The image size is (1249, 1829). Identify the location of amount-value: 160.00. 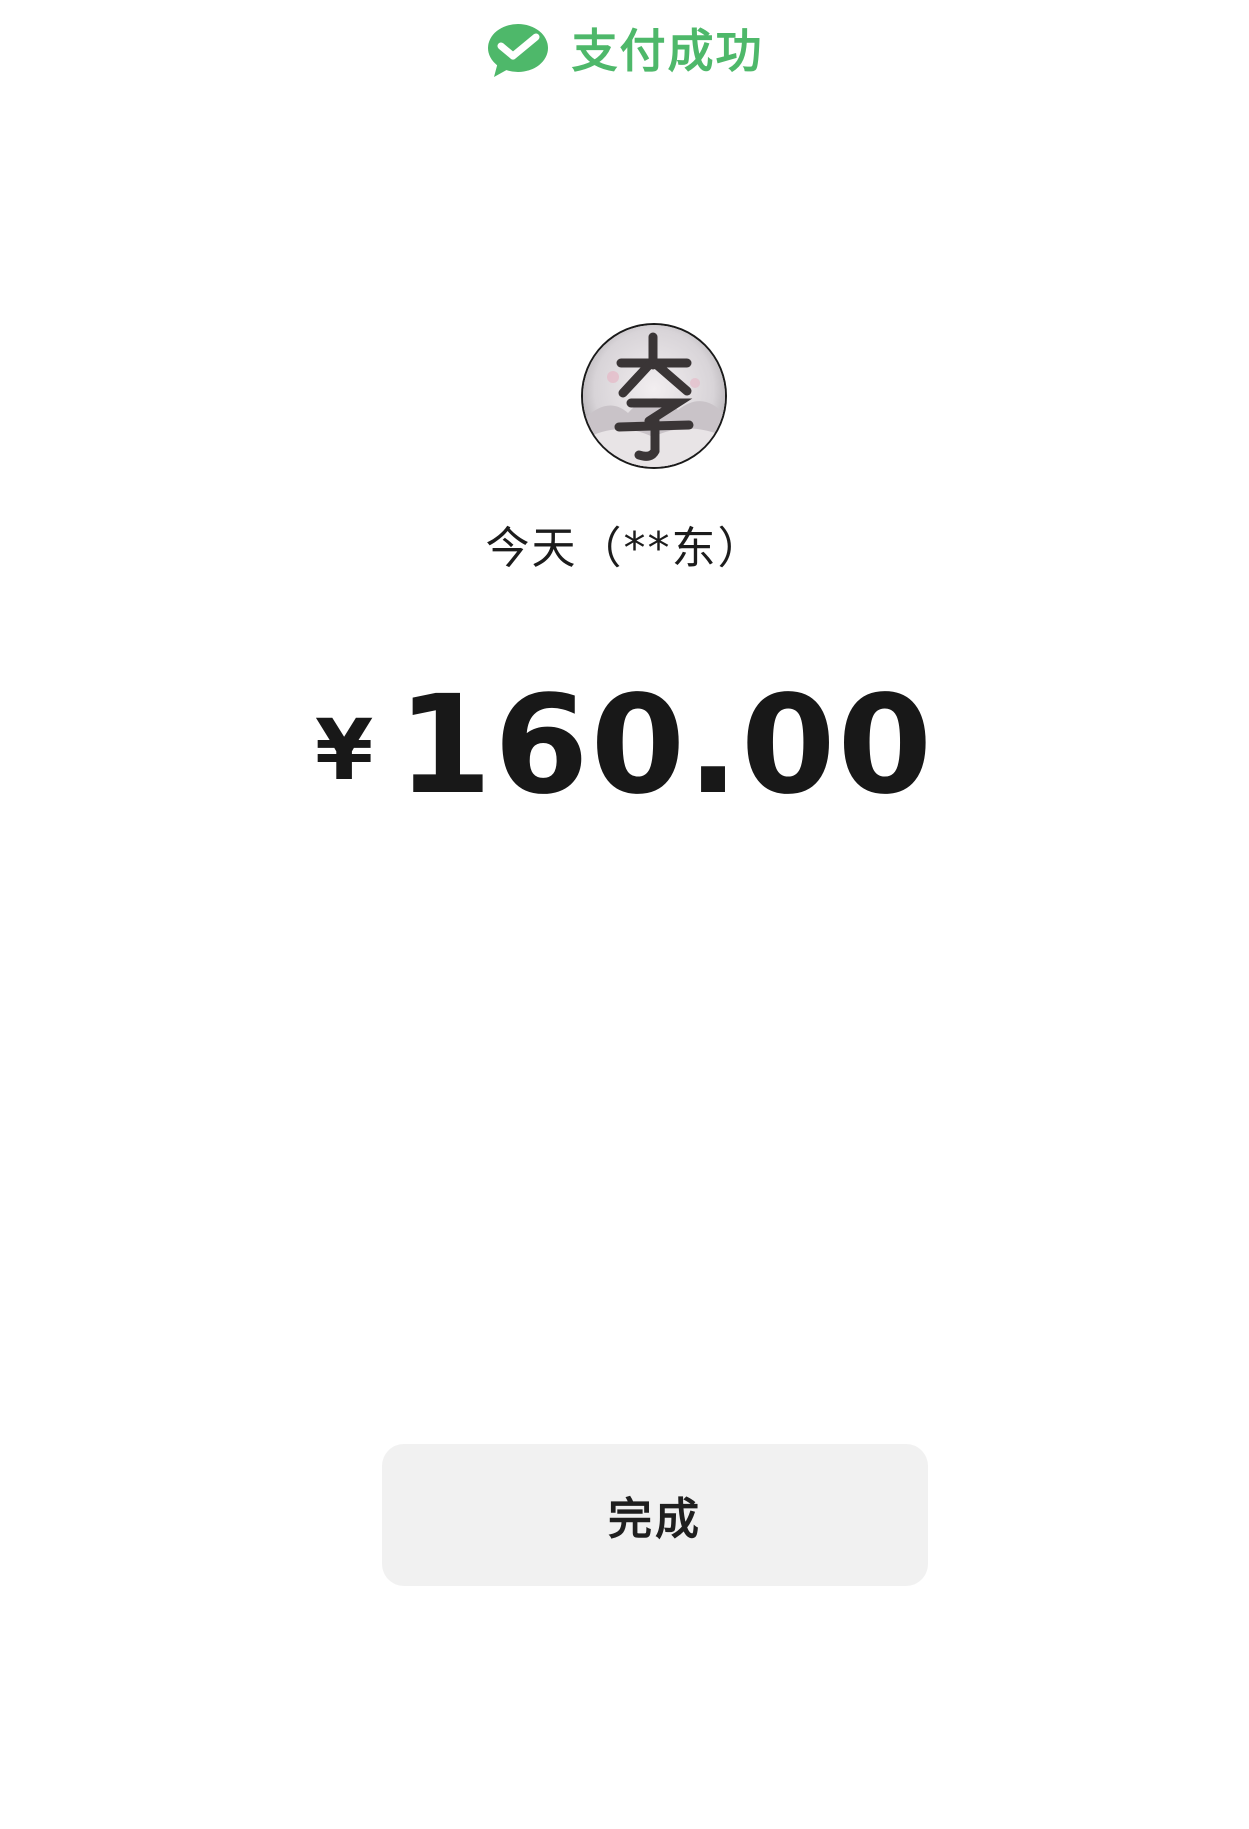
(666, 746).